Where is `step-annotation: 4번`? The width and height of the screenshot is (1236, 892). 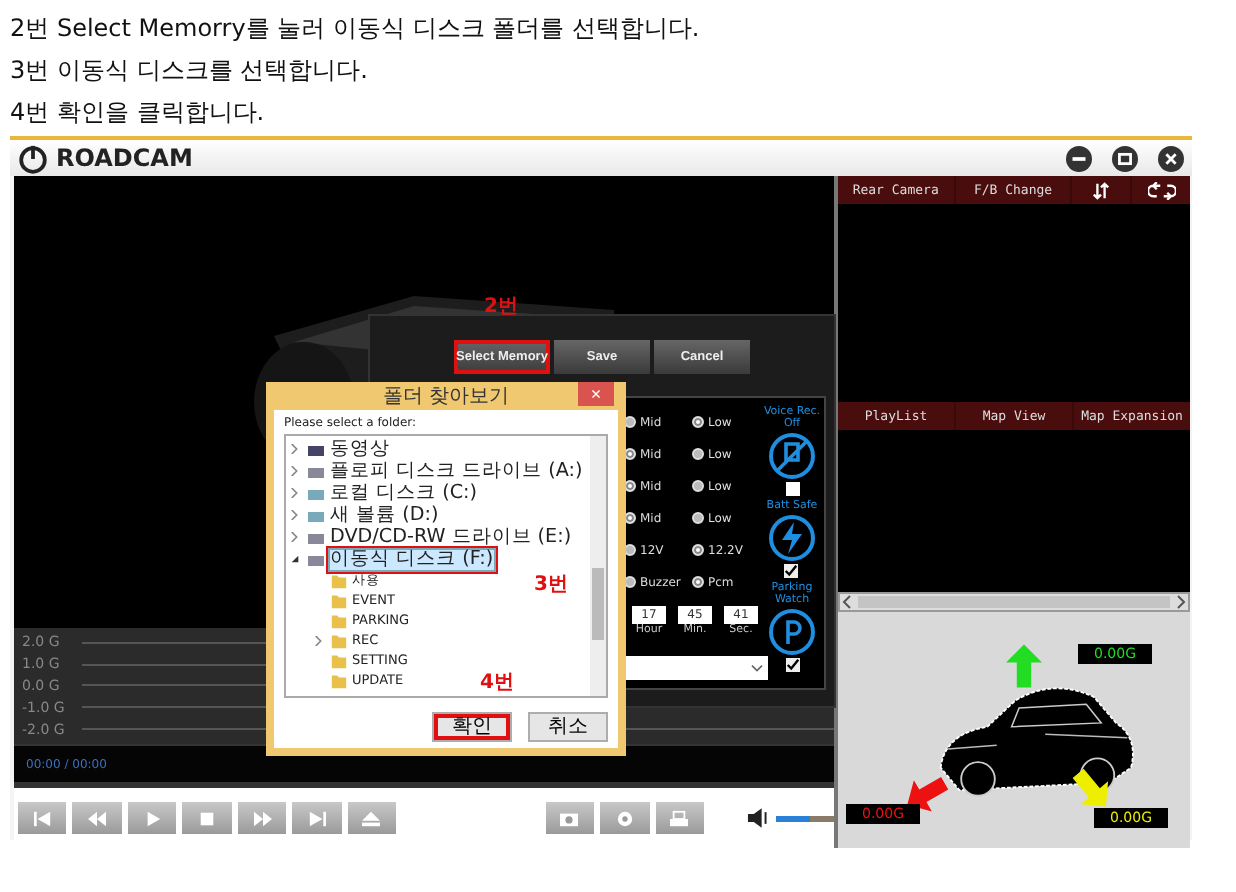 step-annotation: 4번 is located at coordinates (497, 683).